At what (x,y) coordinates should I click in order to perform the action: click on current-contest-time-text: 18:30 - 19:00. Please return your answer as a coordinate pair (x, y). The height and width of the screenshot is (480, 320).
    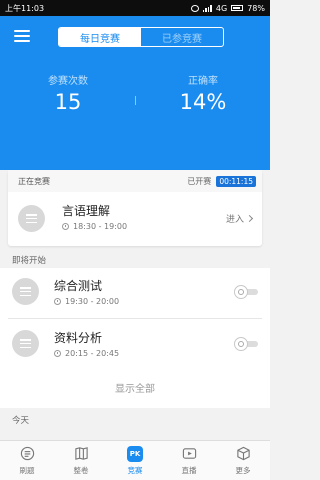
    Looking at the image, I should click on (100, 226).